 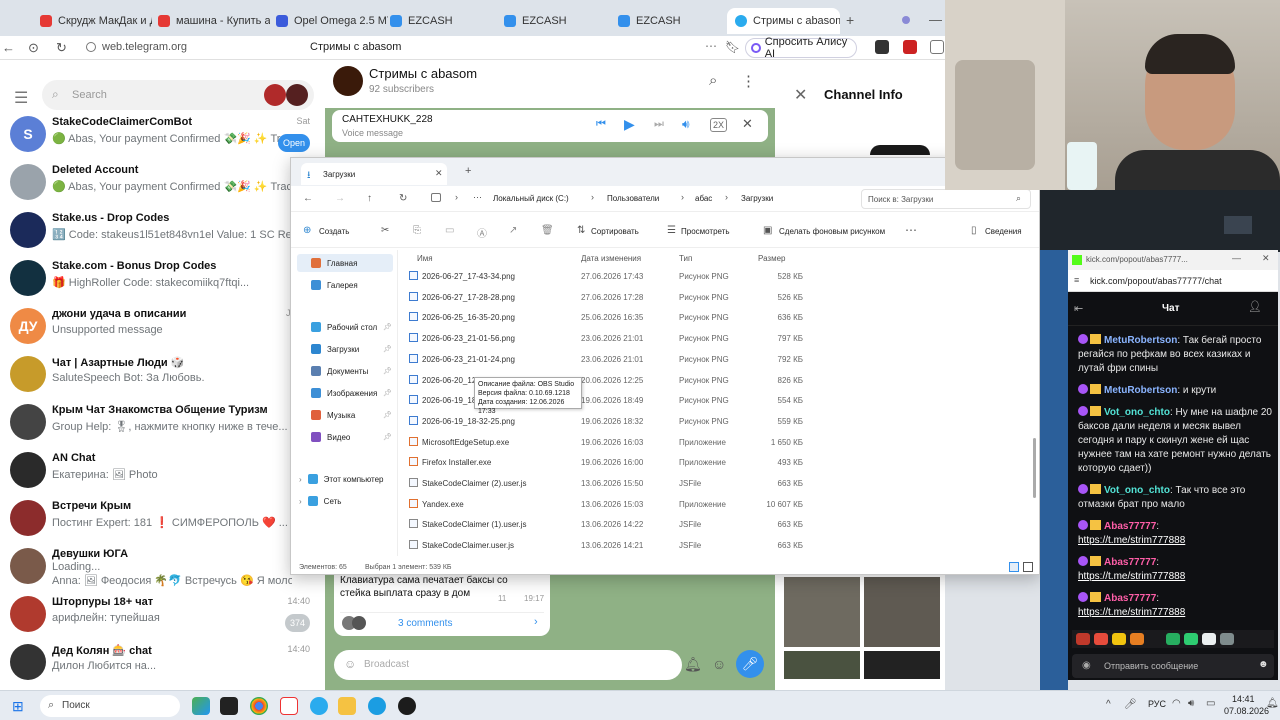 What do you see at coordinates (685, 258) in the screenshot?
I see `column-type: Тип` at bounding box center [685, 258].